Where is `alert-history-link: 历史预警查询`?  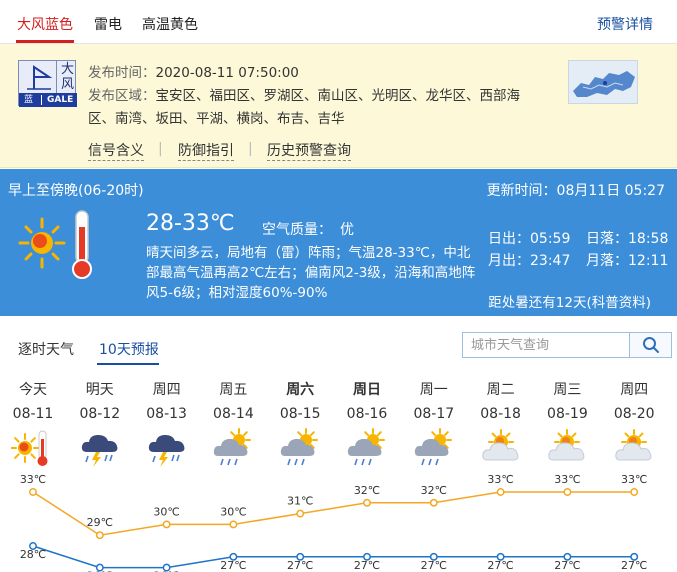 alert-history-link: 历史预警查询 is located at coordinates (309, 150).